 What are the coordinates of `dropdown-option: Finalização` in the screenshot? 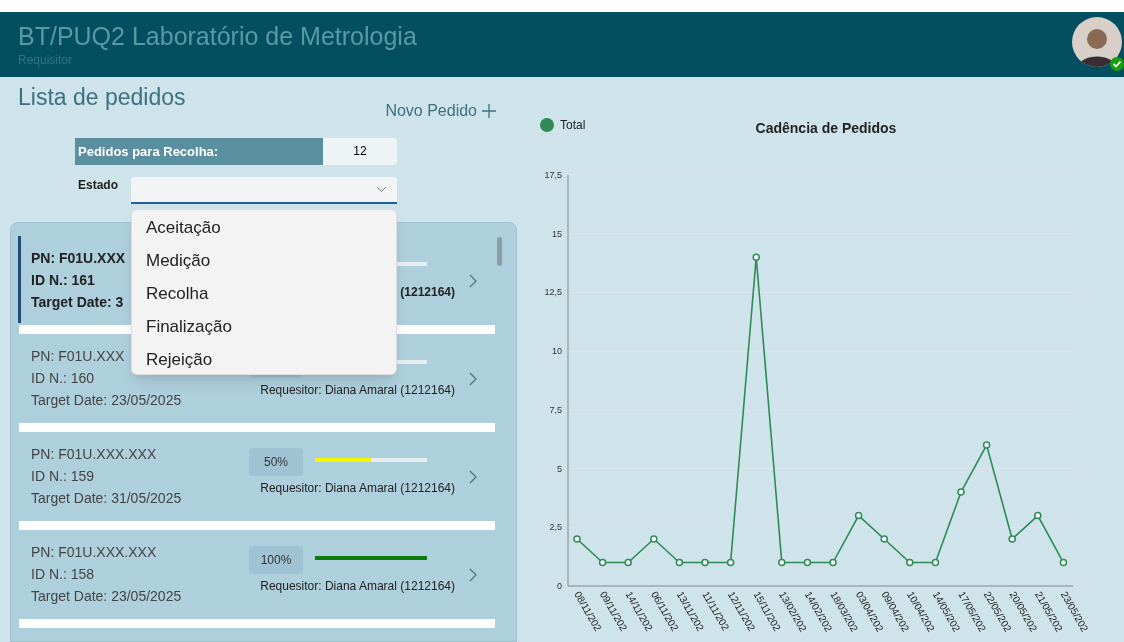 It's located at (264, 326).